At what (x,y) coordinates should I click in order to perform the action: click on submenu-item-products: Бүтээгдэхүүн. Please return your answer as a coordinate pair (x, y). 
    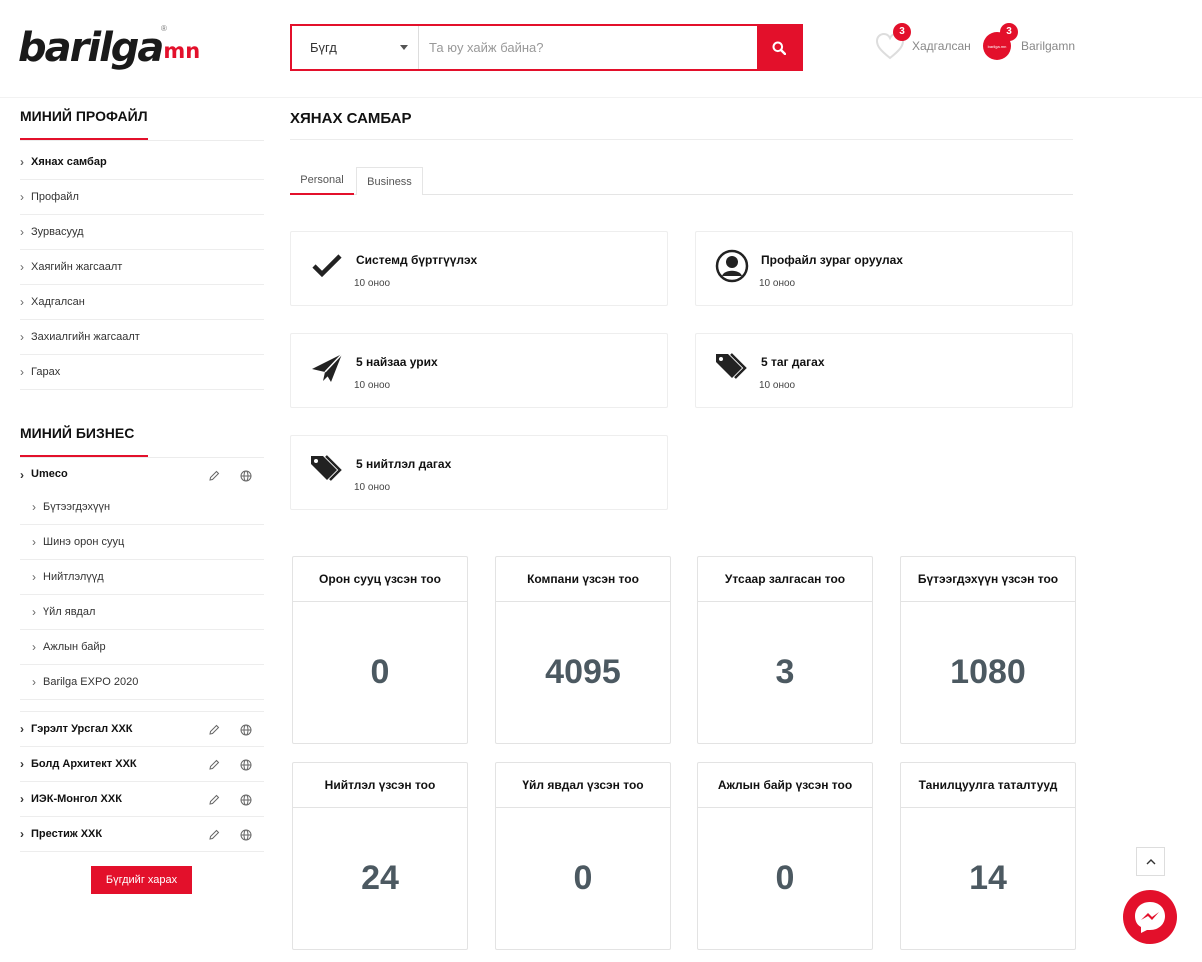
    Looking at the image, I should click on (142, 507).